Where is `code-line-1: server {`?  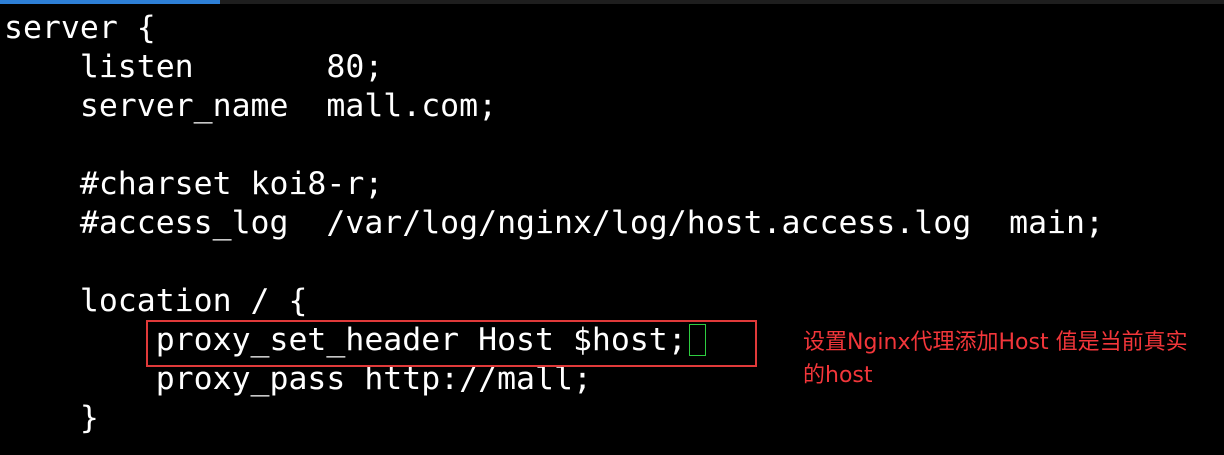
code-line-1: server { is located at coordinates (80, 28).